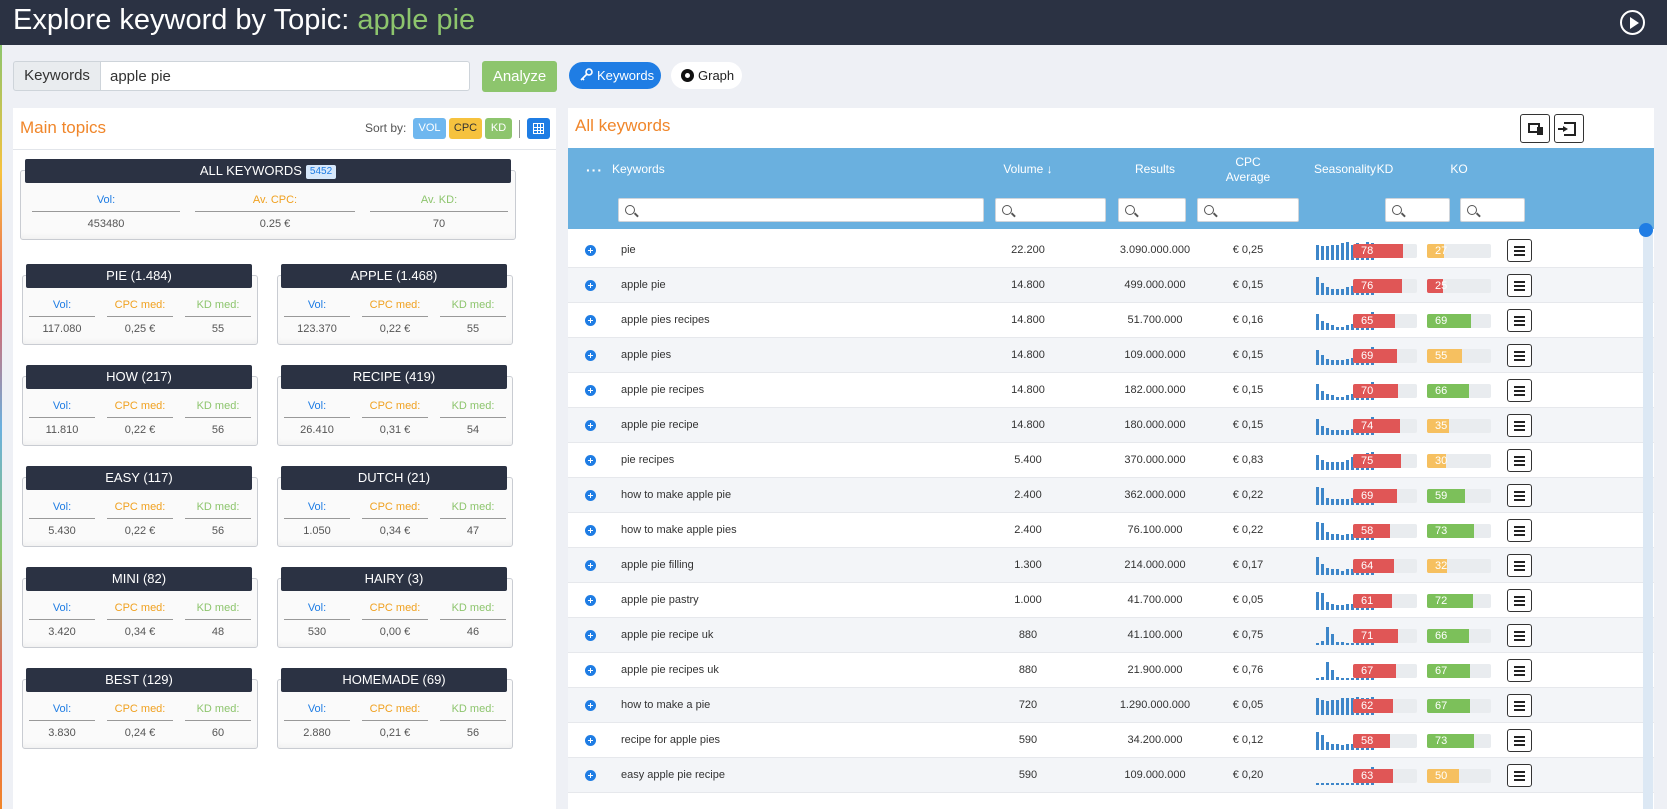 The width and height of the screenshot is (1667, 809). Describe the element at coordinates (706, 75) in the screenshot. I see `graph-view-toggle: Graph` at that location.